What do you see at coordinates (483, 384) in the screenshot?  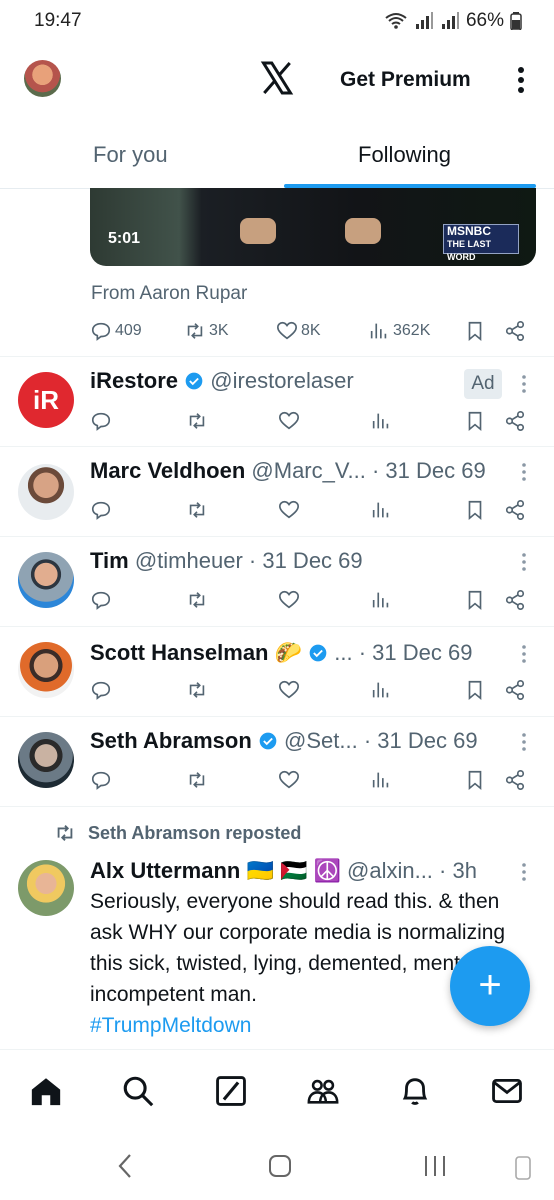 I see `ad-badge: Ad` at bounding box center [483, 384].